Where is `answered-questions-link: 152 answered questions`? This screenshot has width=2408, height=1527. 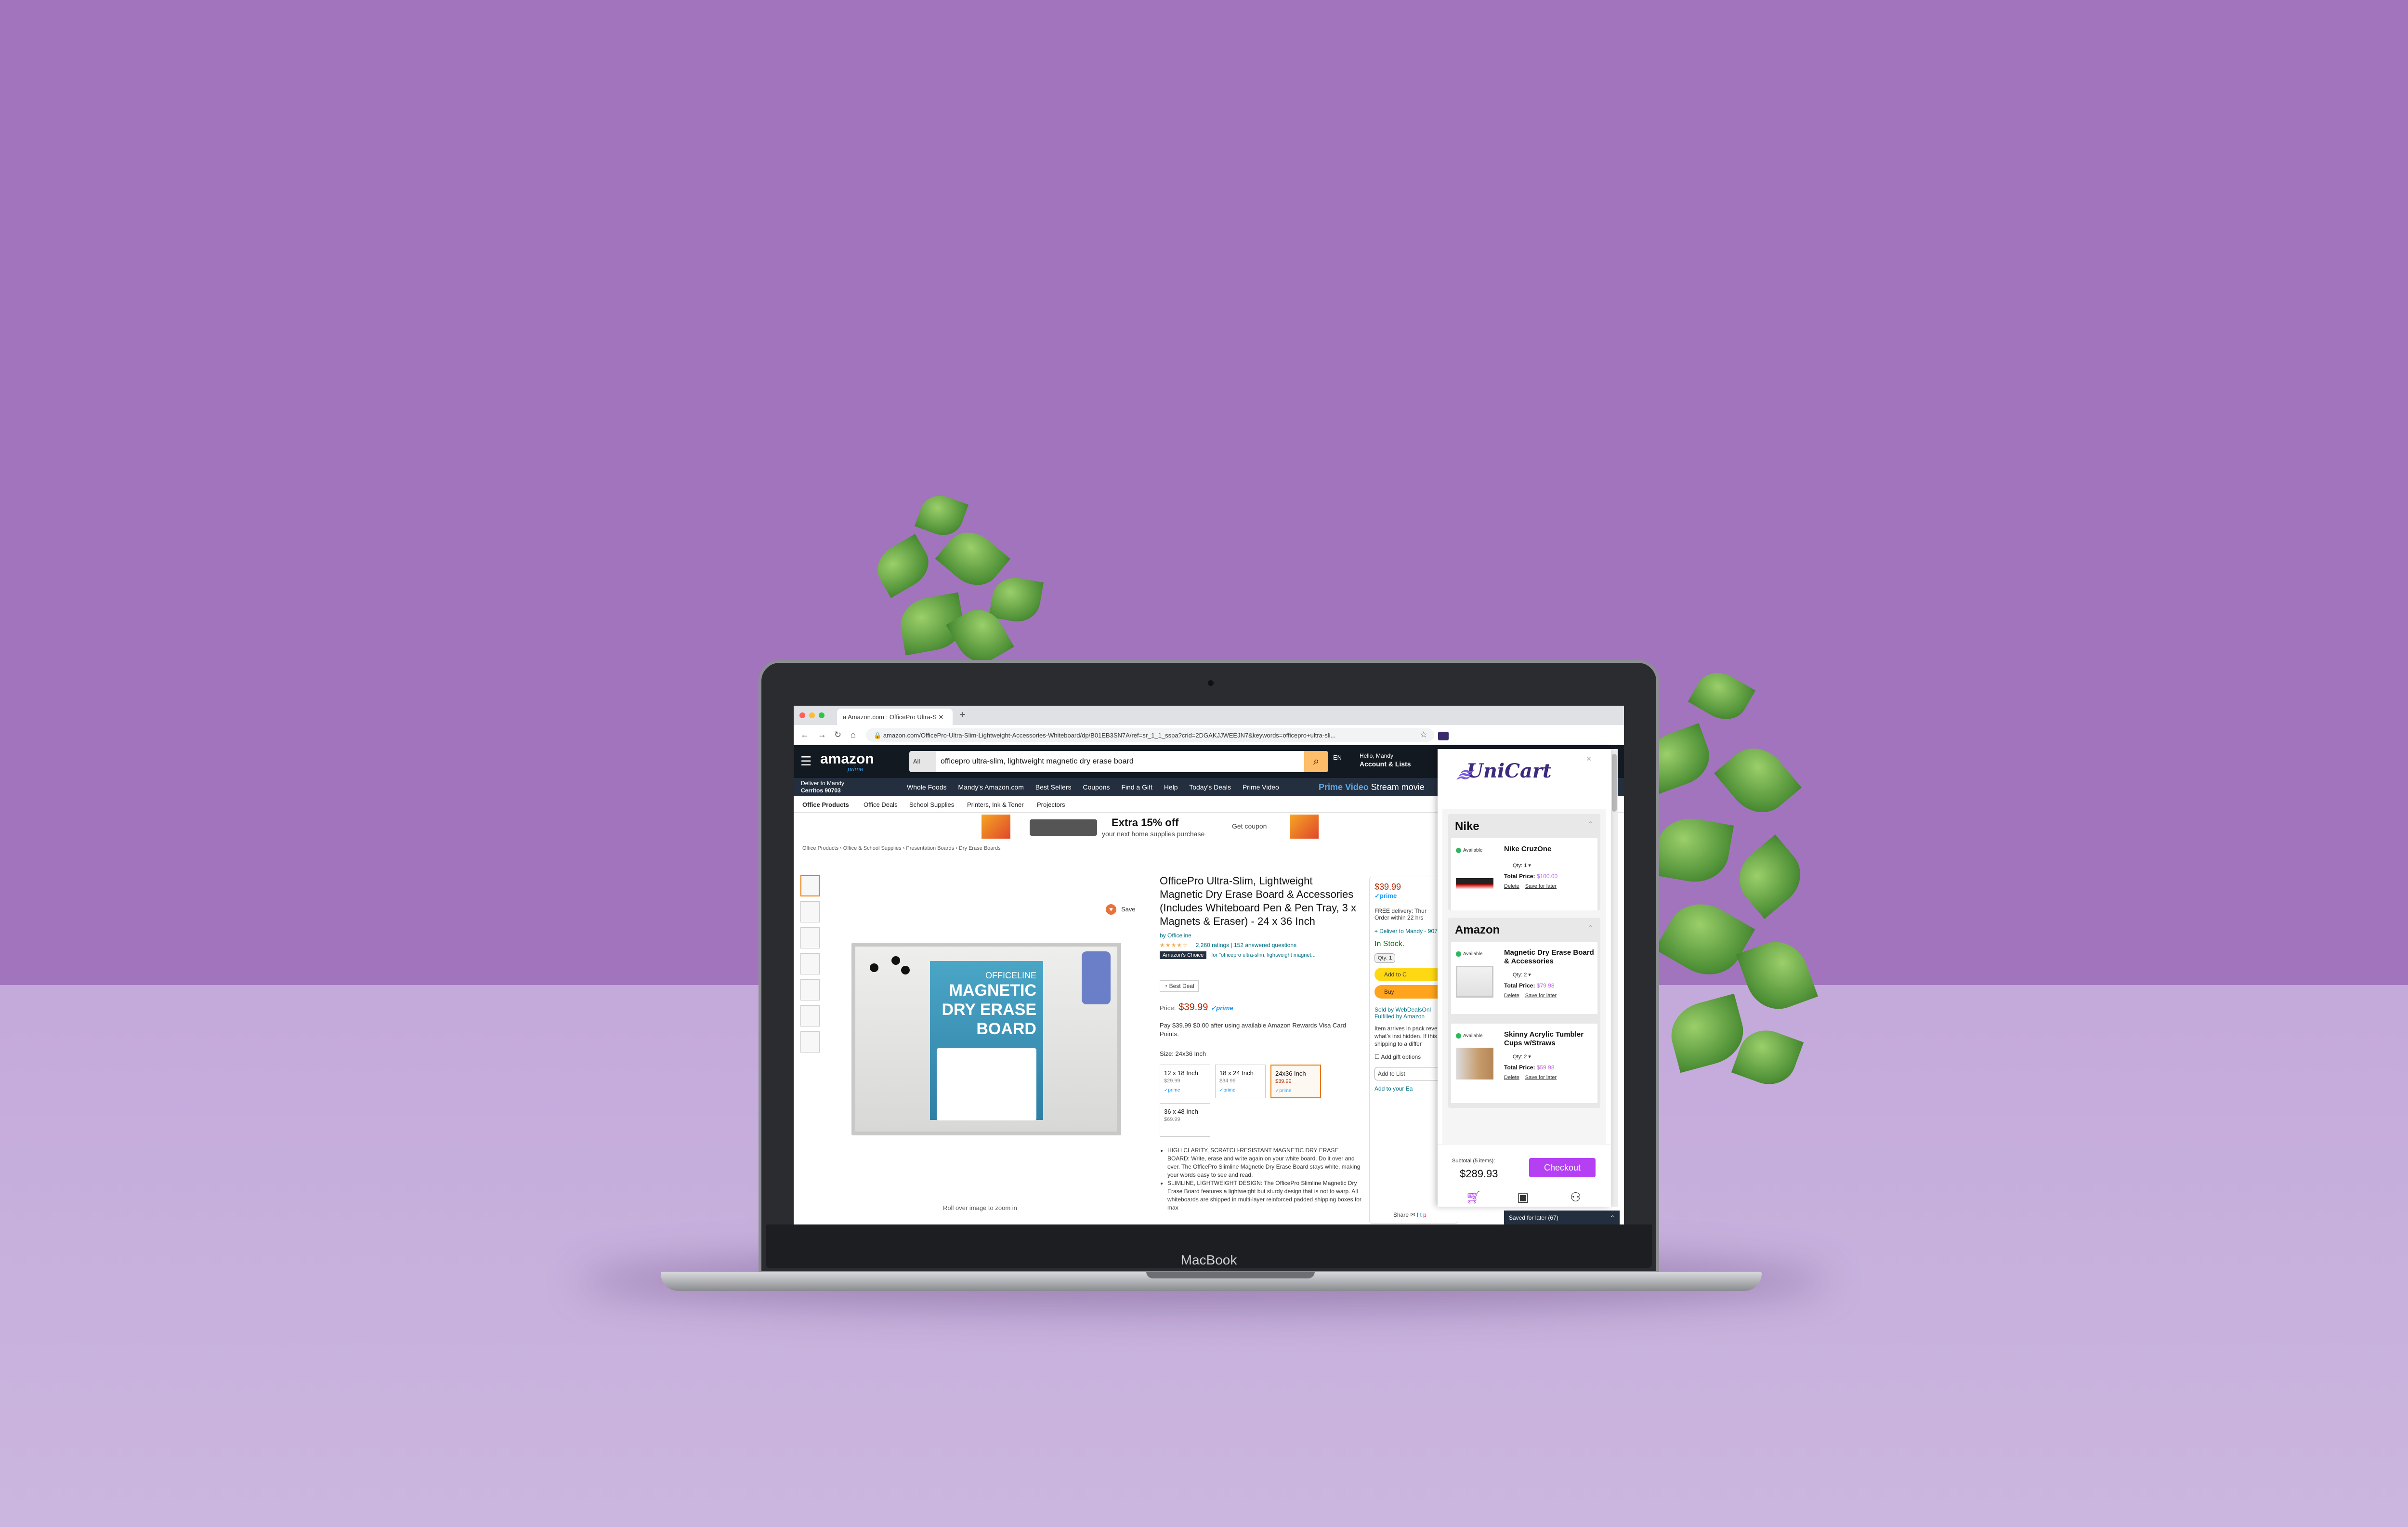 answered-questions-link: 152 answered questions is located at coordinates (1265, 945).